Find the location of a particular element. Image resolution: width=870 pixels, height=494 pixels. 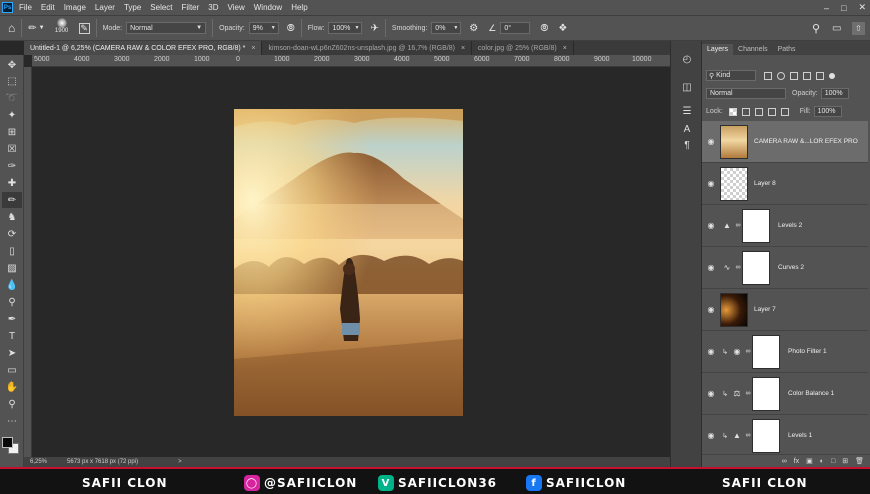

hand-tool-icon: ✋ is located at coordinates (12, 387).